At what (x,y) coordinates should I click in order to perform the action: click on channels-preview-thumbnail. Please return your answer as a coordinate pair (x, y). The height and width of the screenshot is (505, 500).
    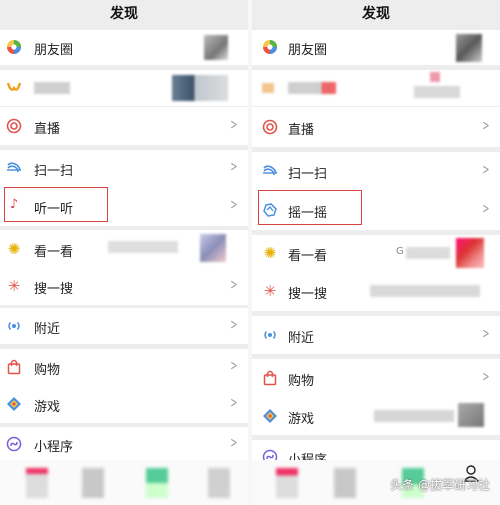
    Looking at the image, I should click on (200, 88).